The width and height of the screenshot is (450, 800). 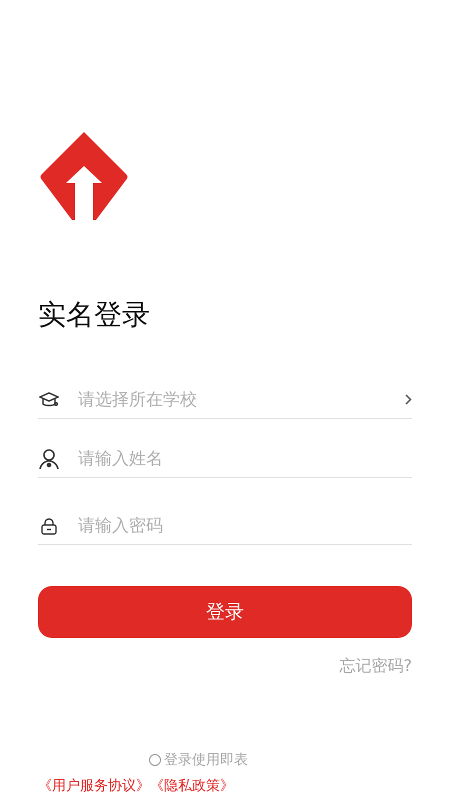 What do you see at coordinates (155, 760) in the screenshot?
I see `consent-radio` at bounding box center [155, 760].